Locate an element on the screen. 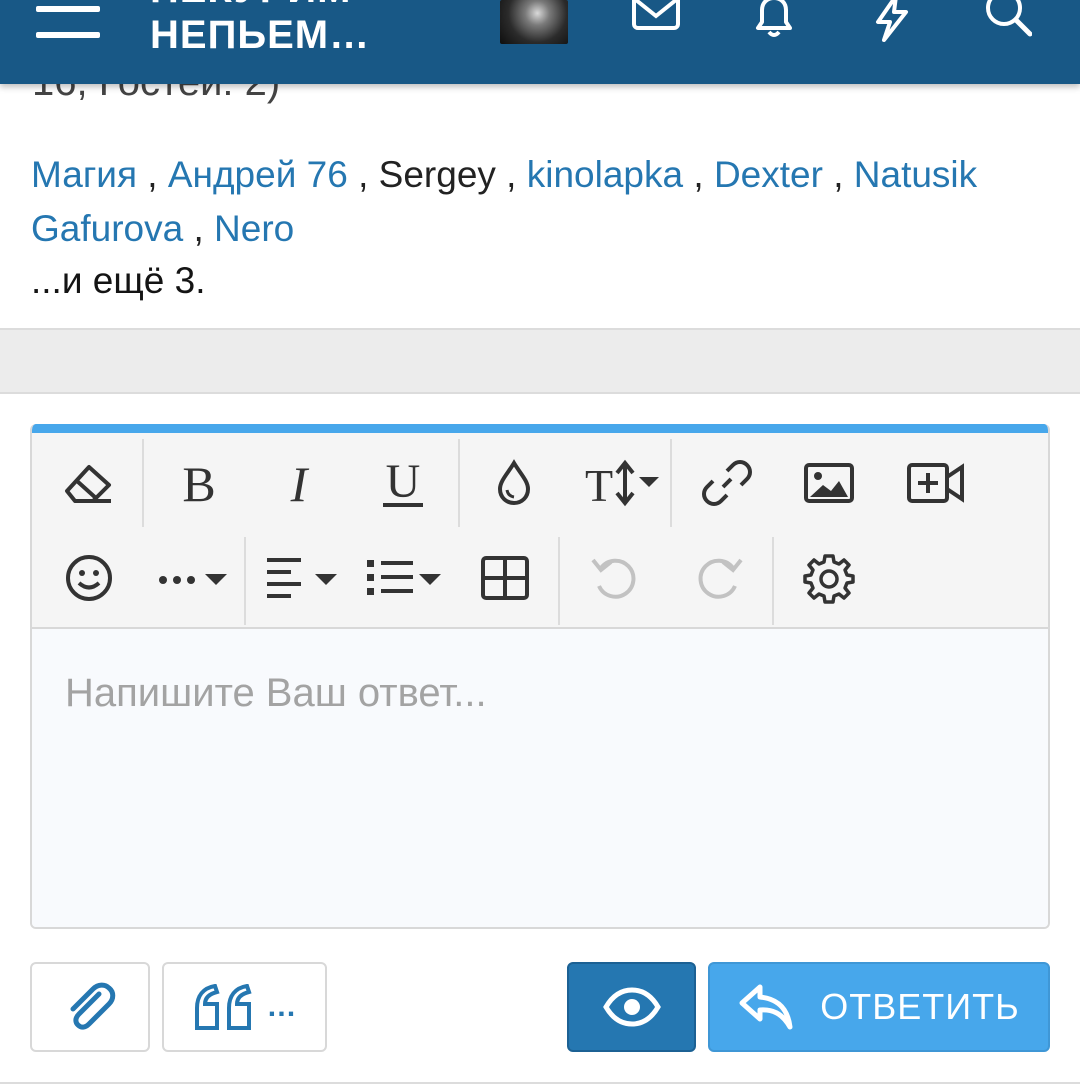  more-users-text: ...и ещё 3. is located at coordinates (118, 280).